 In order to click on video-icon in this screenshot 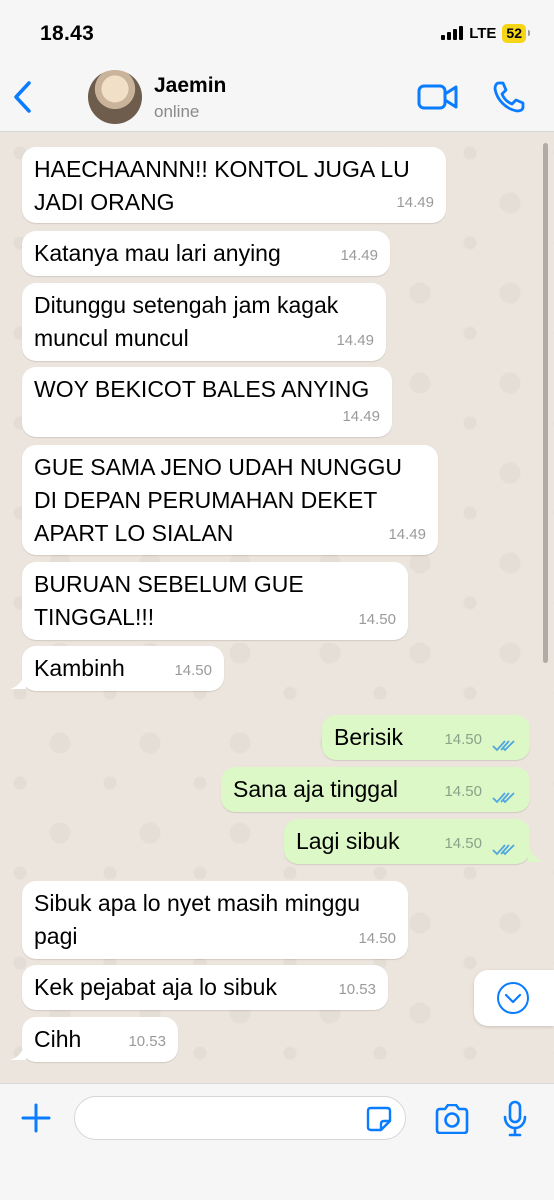, I will do `click(437, 97)`.